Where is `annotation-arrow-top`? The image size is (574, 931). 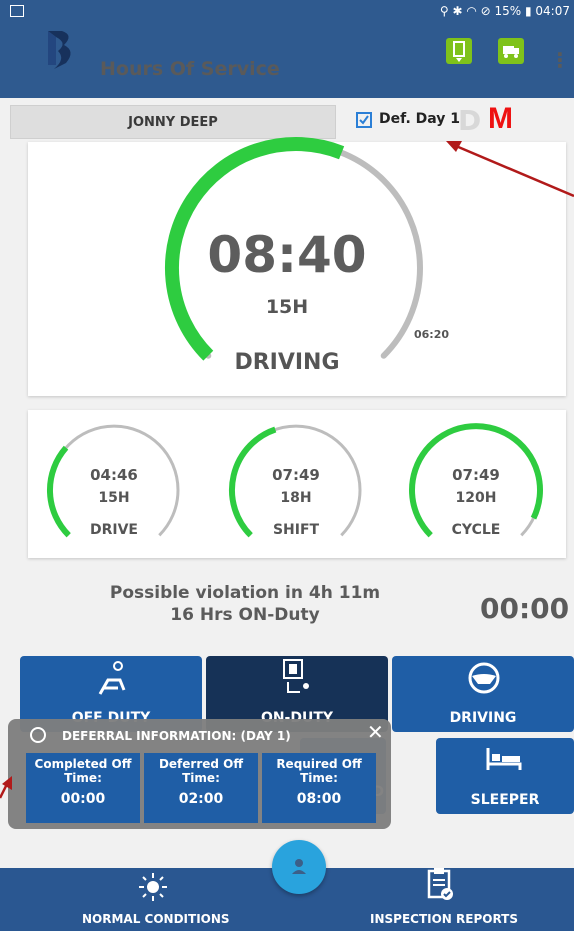
annotation-arrow-top is located at coordinates (510, 169).